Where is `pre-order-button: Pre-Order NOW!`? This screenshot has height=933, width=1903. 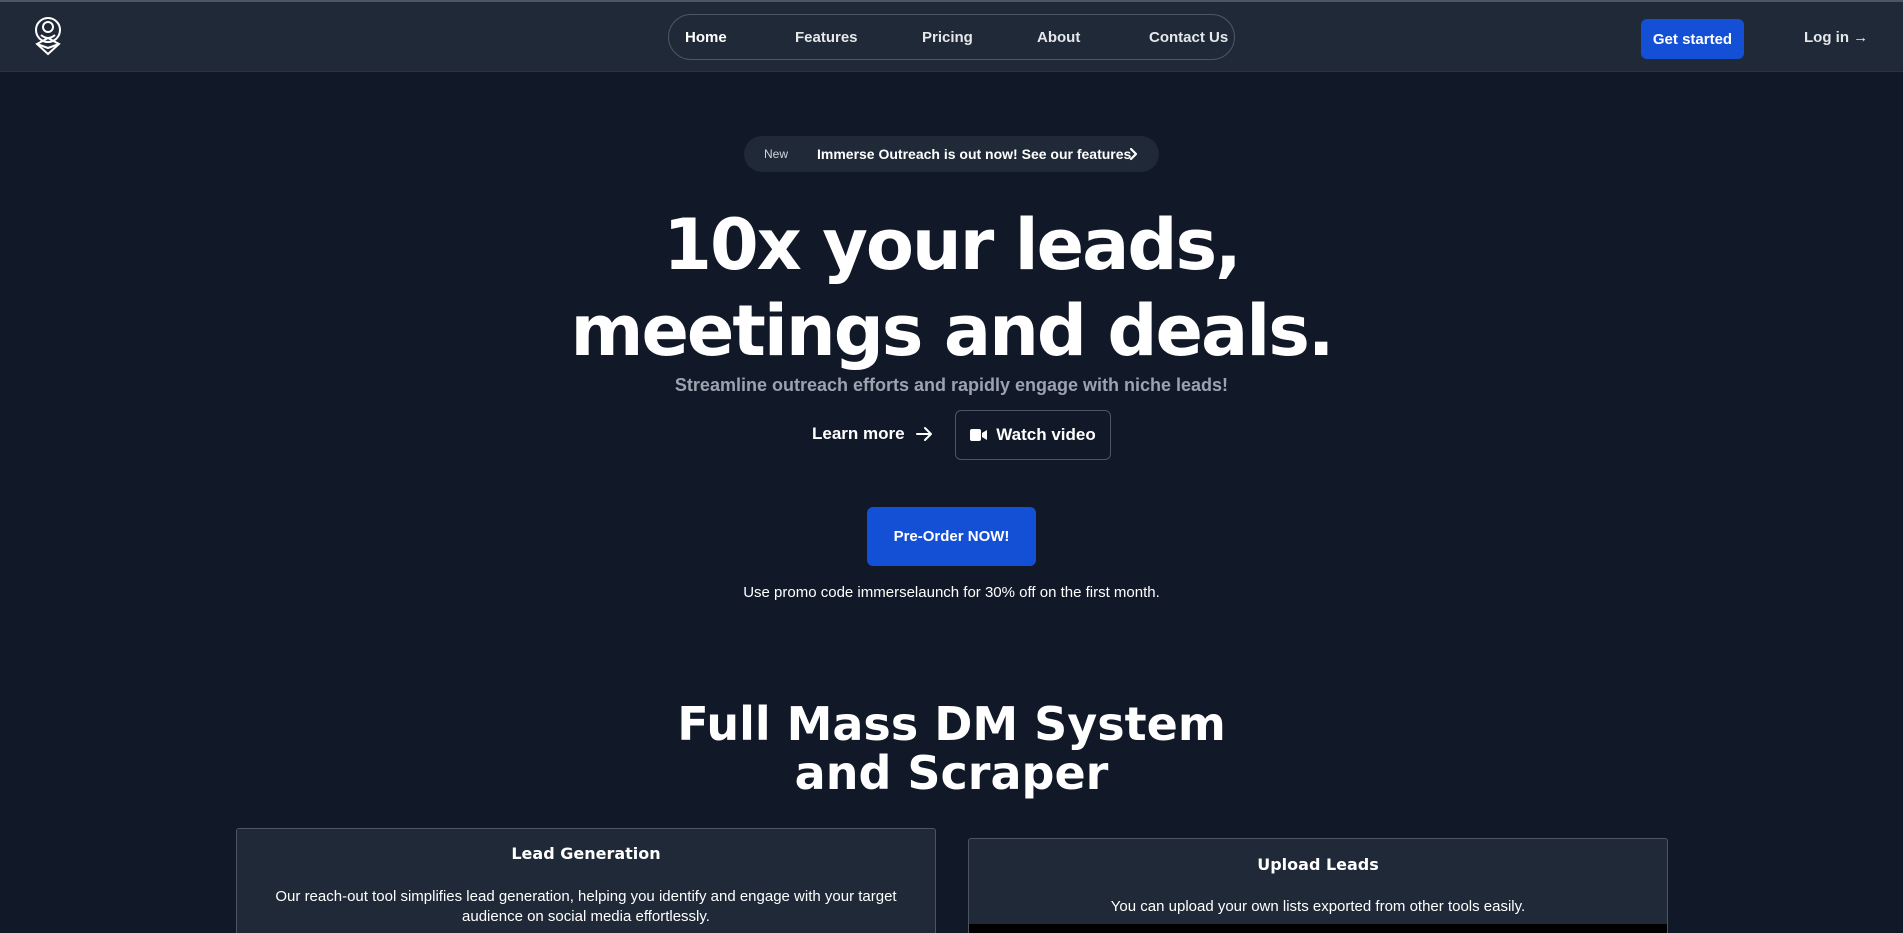
pre-order-button: Pre-Order NOW! is located at coordinates (951, 536).